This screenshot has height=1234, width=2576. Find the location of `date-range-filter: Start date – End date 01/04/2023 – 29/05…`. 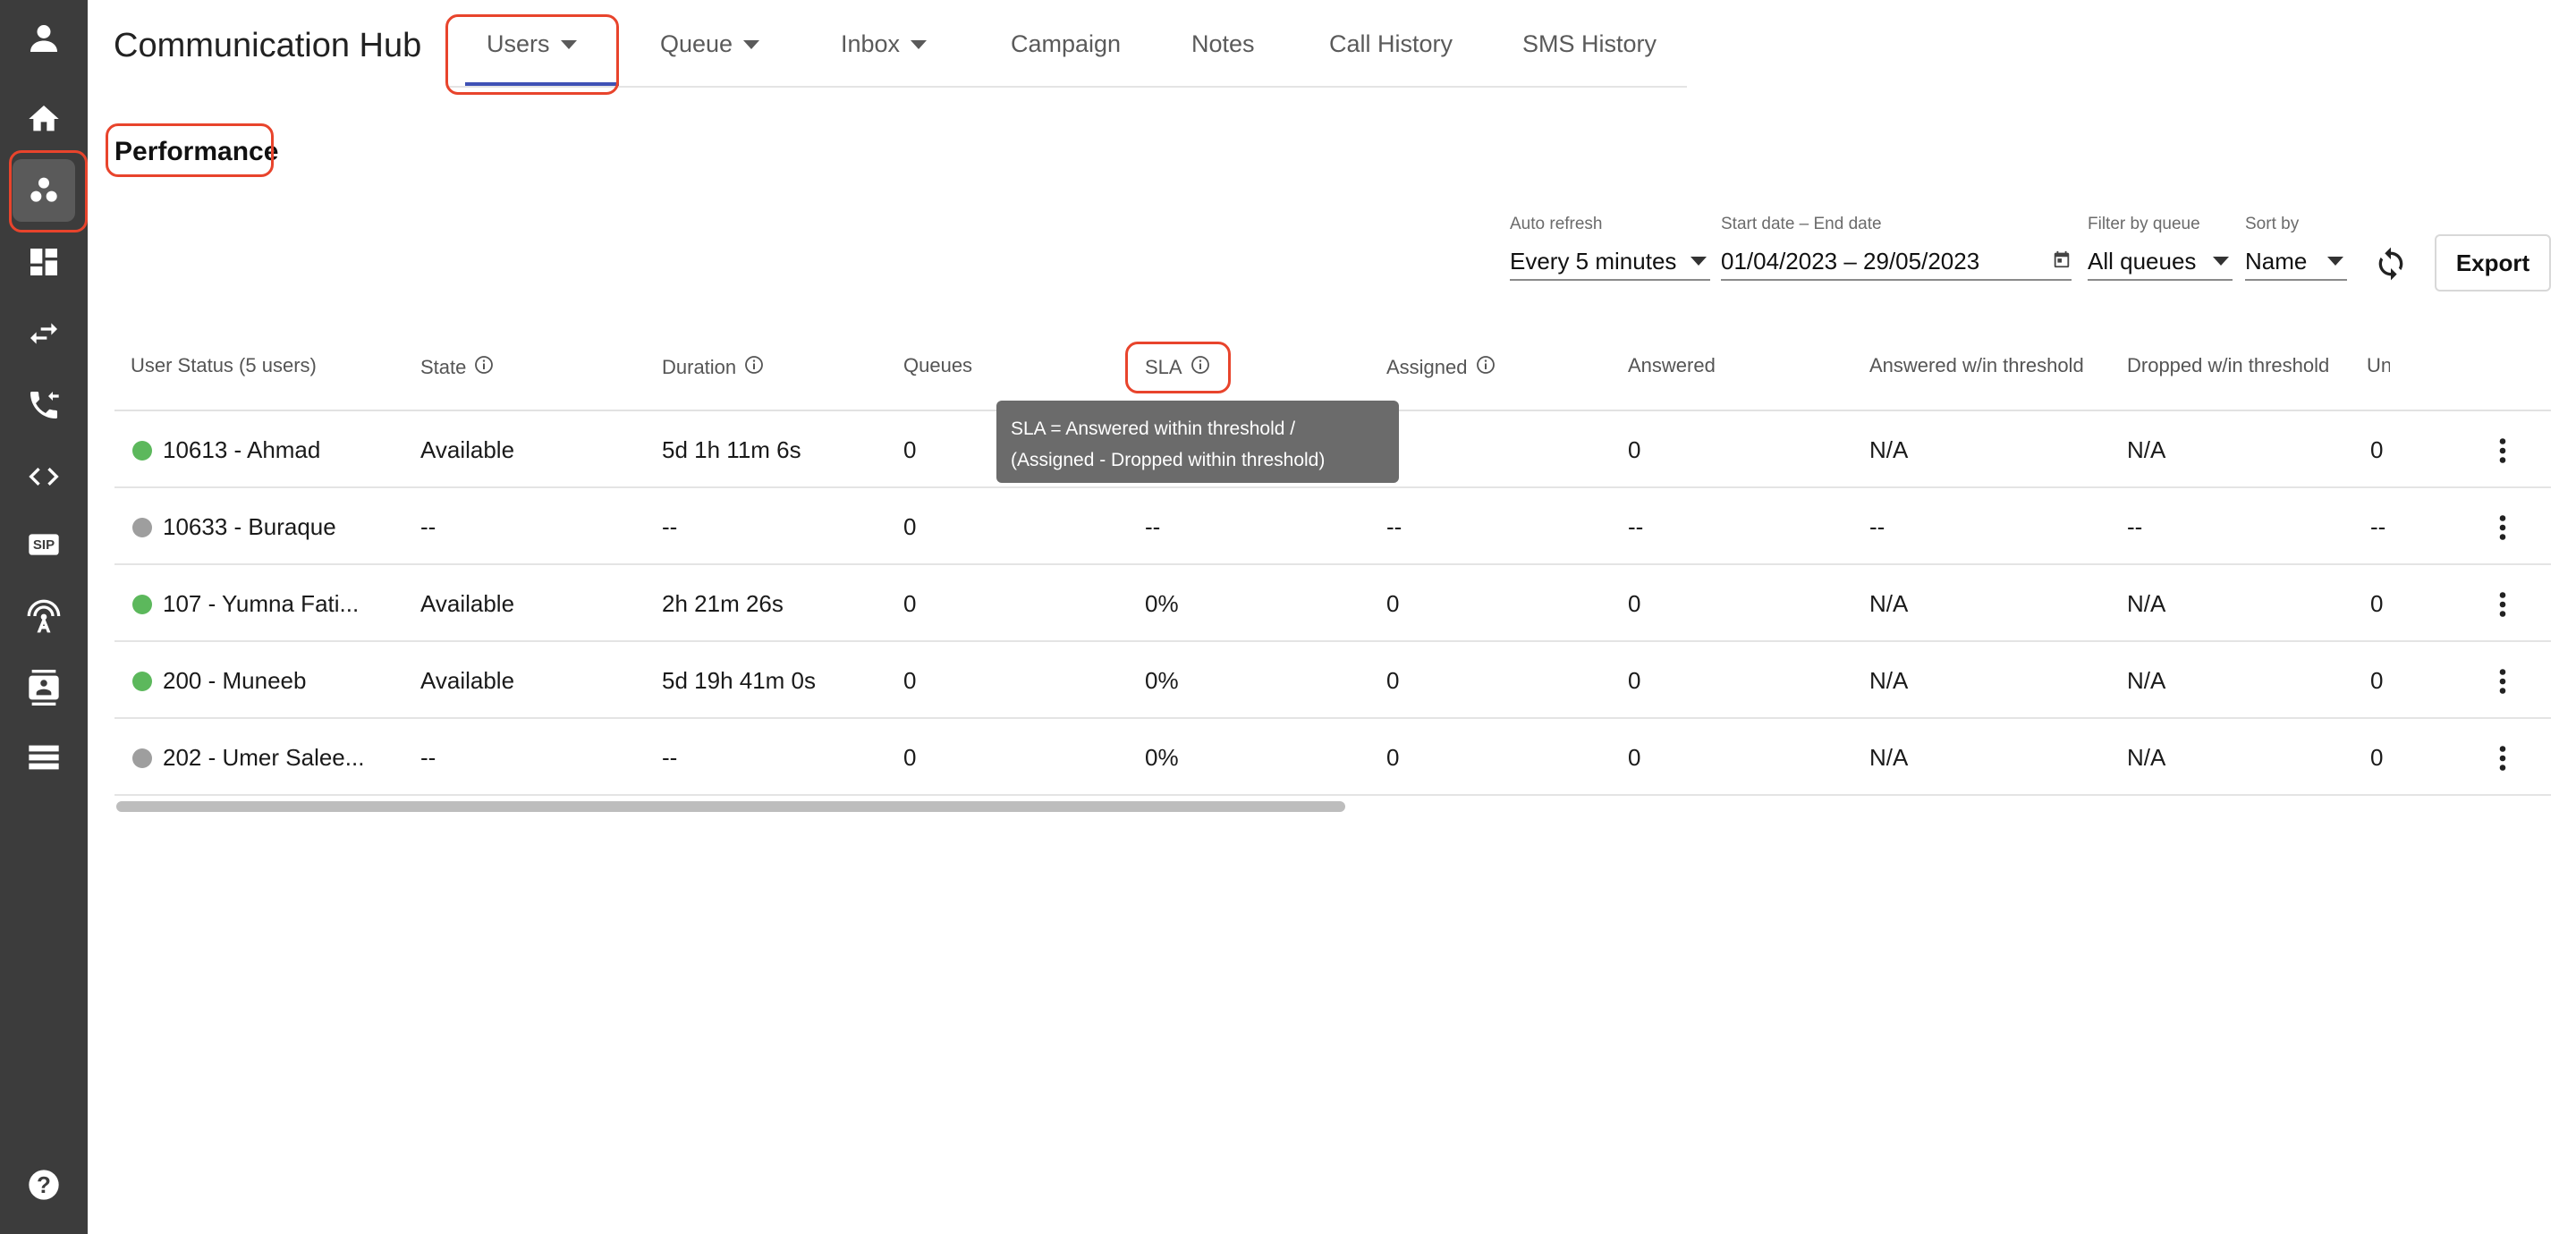

date-range-filter: Start date – End date 01/04/2023 – 29/05… is located at coordinates (1896, 248).